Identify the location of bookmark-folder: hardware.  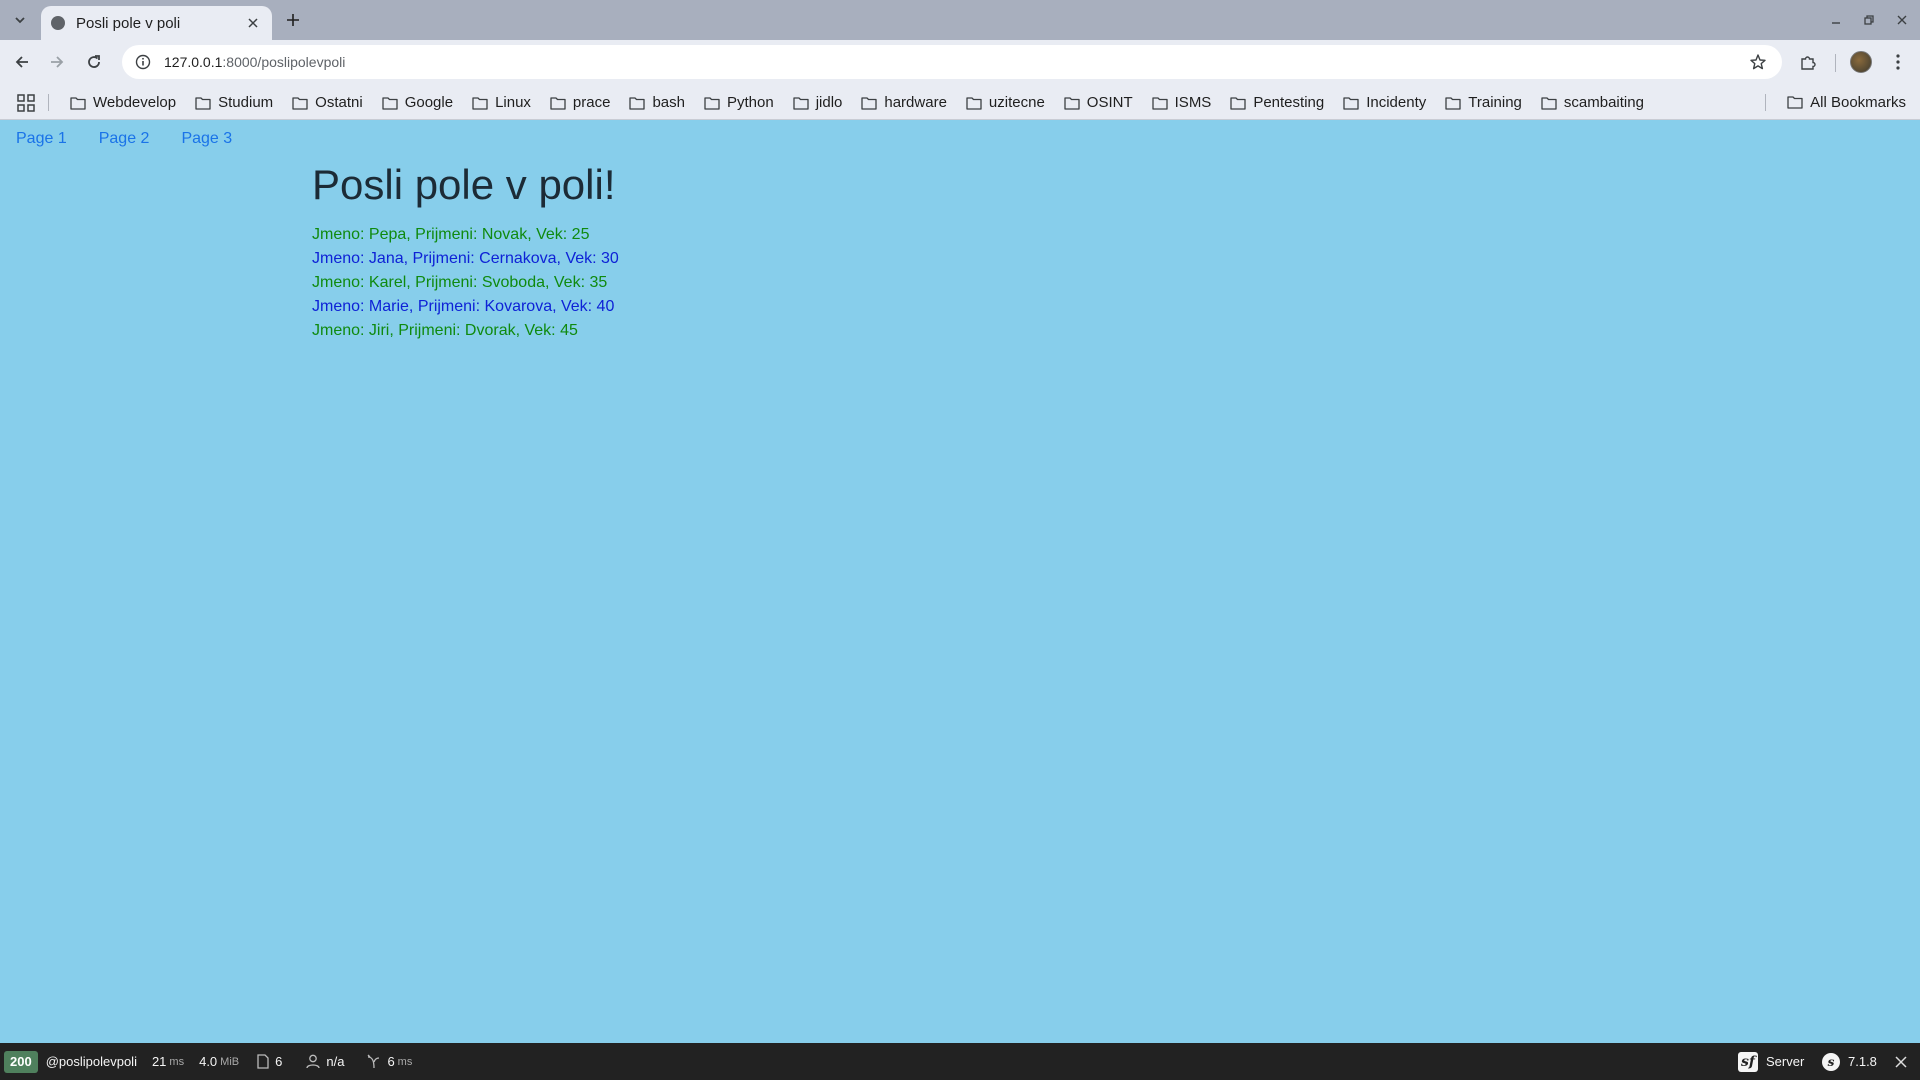
(904, 103).